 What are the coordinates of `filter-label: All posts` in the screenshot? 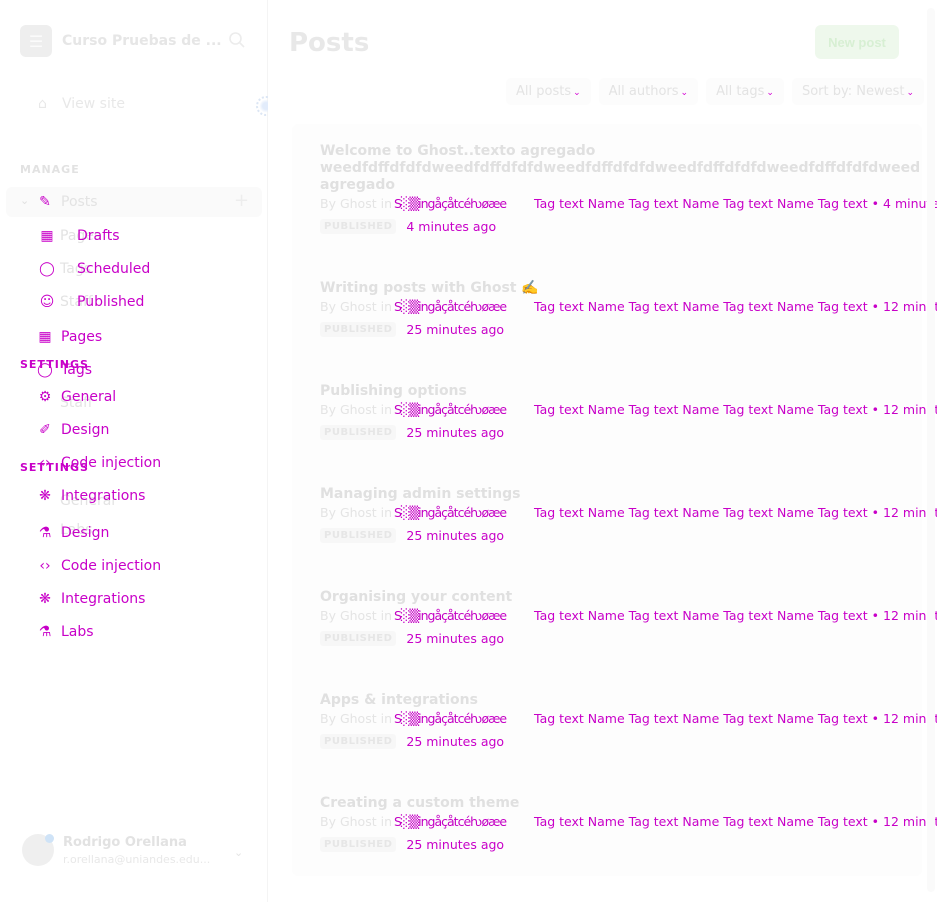 It's located at (544, 91).